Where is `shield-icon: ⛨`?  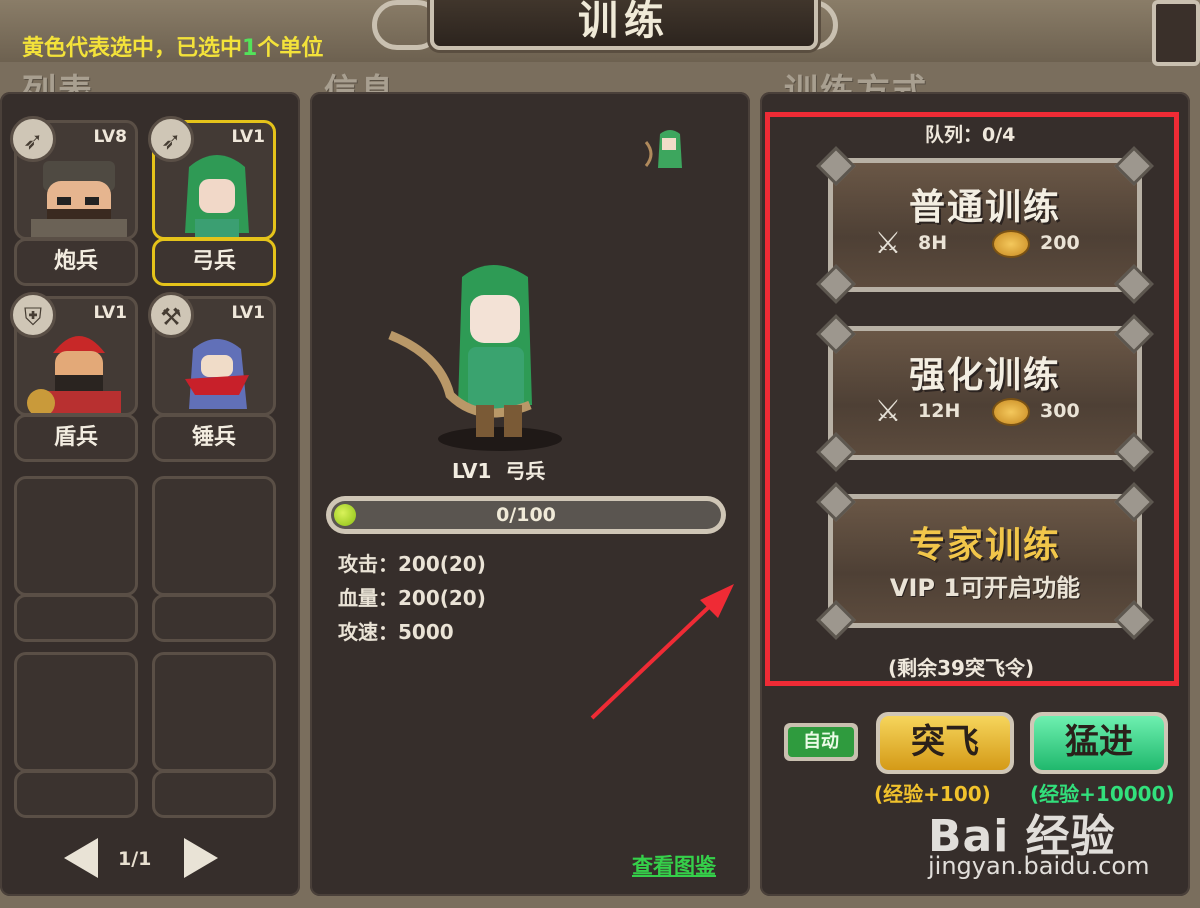
shield-icon: ⛨ is located at coordinates (33, 315).